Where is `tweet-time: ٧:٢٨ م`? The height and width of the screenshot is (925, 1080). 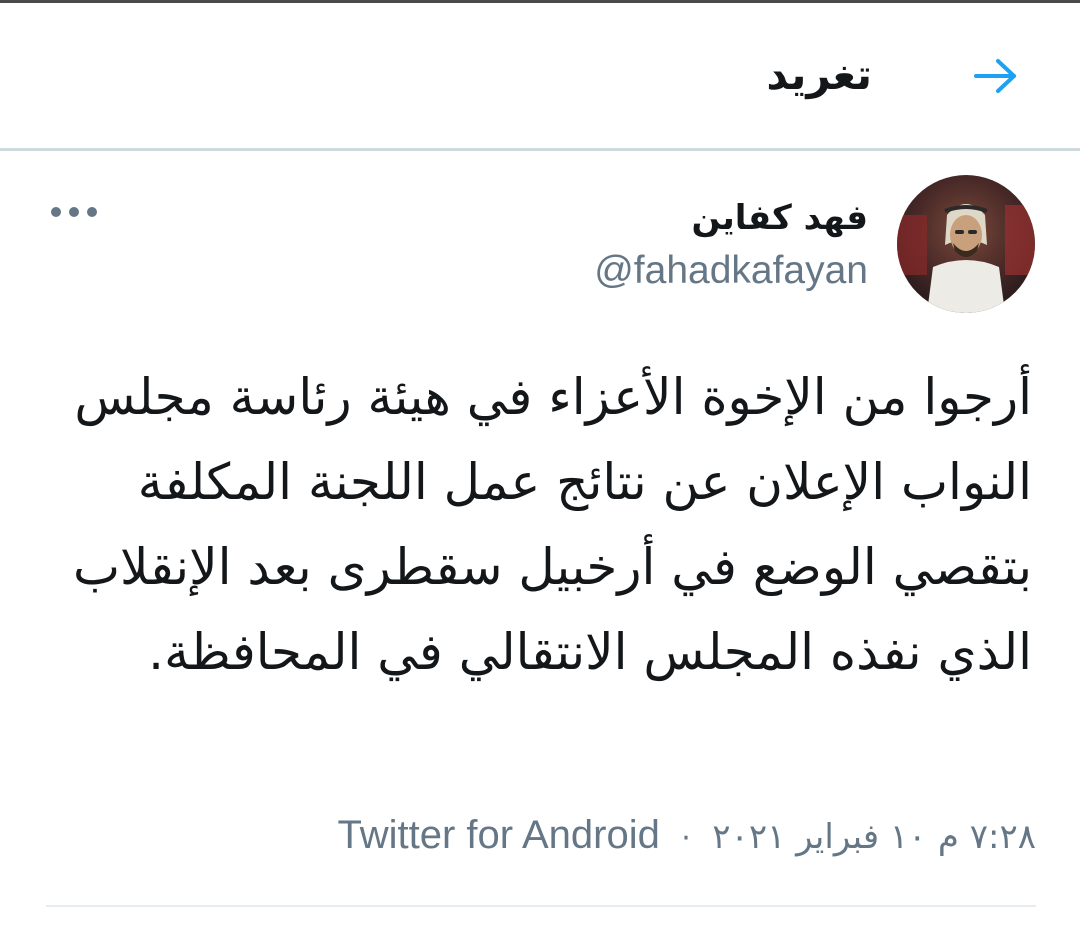
tweet-time: ٧:٢٨ م is located at coordinates (986, 837).